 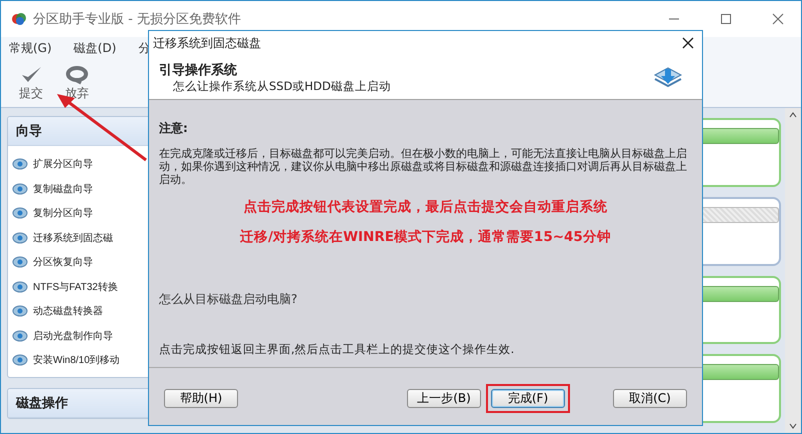 What do you see at coordinates (85, 336) in the screenshot?
I see `sidebar-item: 启动光盘制作向导` at bounding box center [85, 336].